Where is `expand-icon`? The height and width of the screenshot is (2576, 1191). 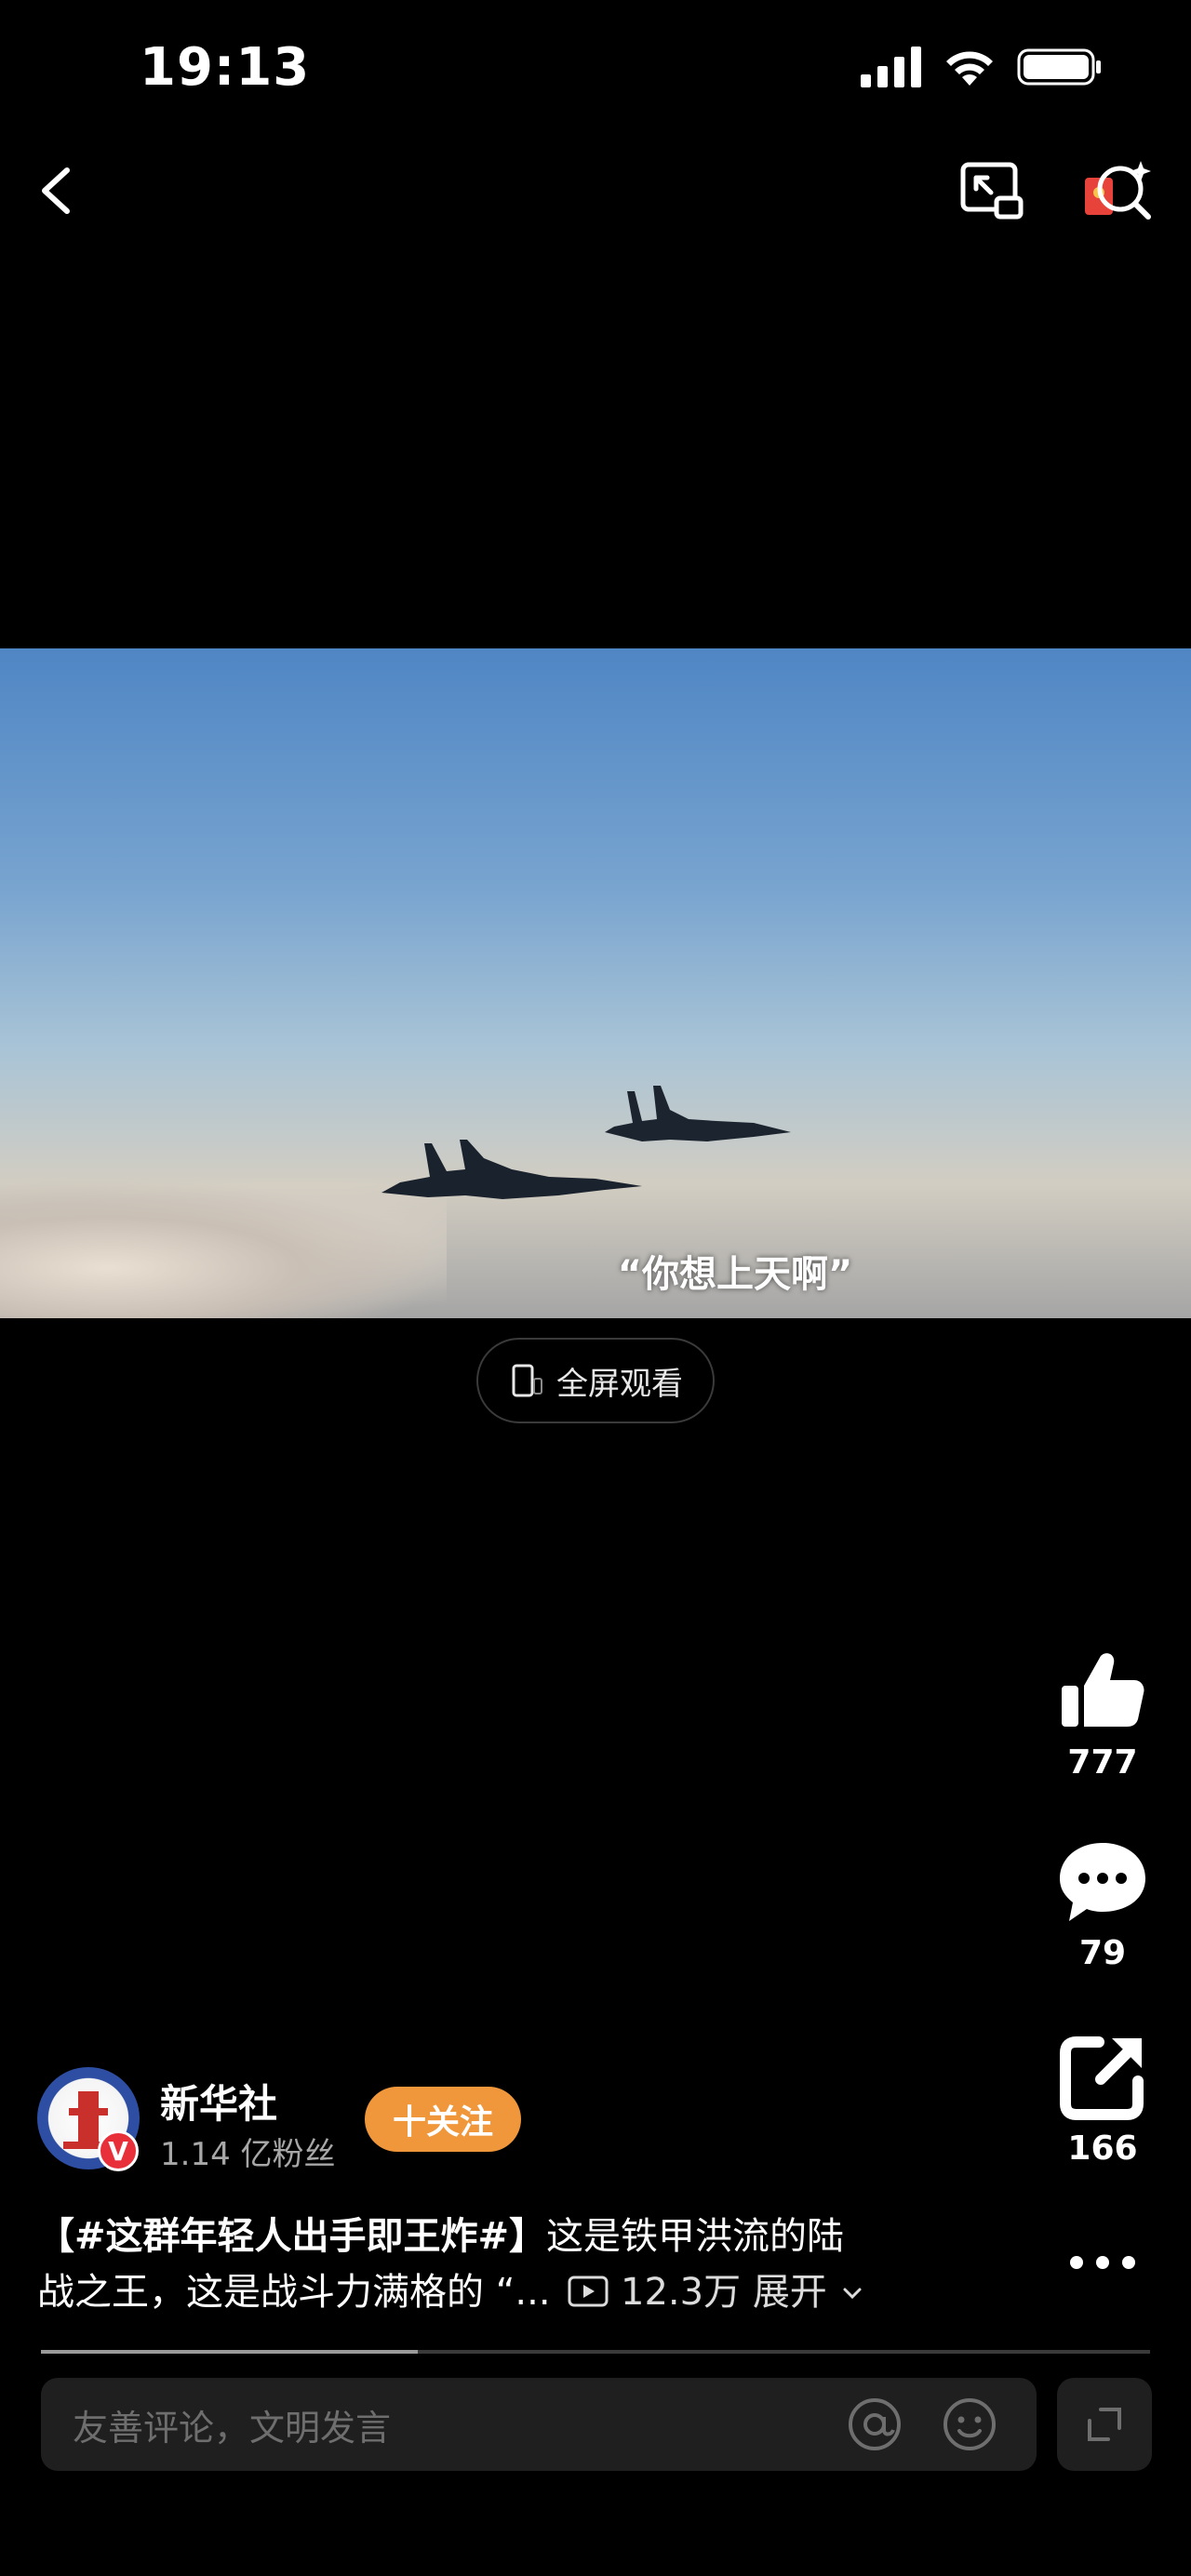
expand-icon is located at coordinates (1104, 2424).